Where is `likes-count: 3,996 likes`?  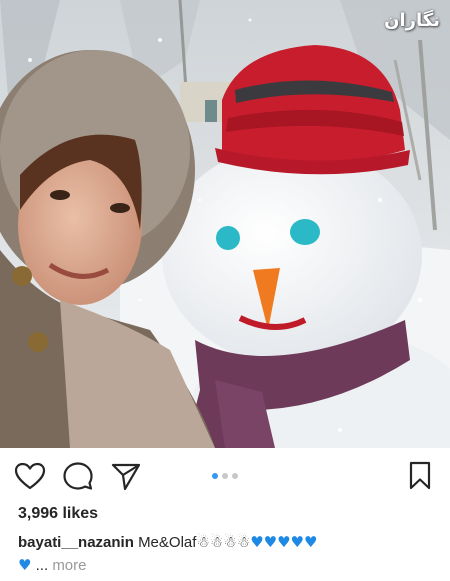
likes-count: 3,996 likes is located at coordinates (58, 514).